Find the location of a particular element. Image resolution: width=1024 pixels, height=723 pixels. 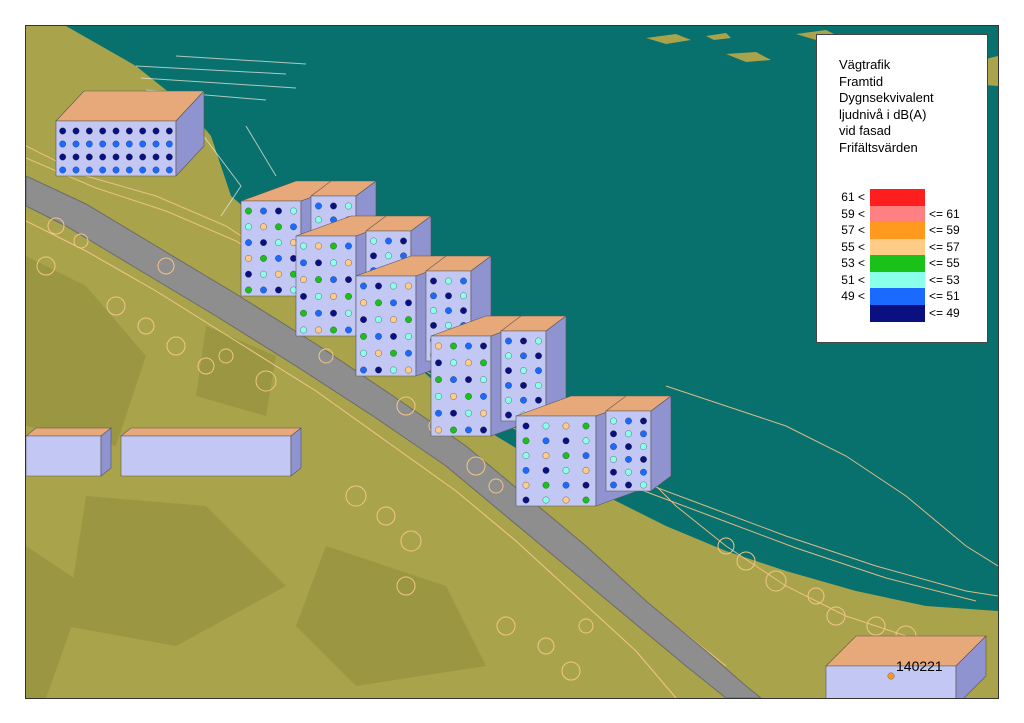

legend-title-line: Frifältsvärden is located at coordinates (878, 147).